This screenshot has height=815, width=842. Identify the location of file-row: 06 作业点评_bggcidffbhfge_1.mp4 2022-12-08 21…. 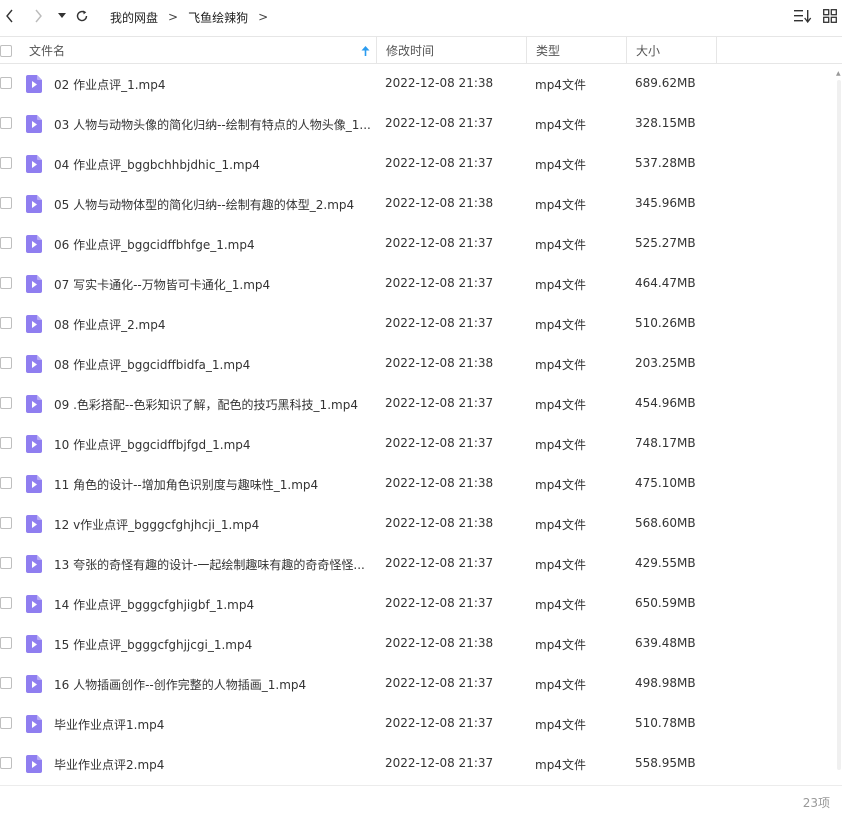
(421, 244).